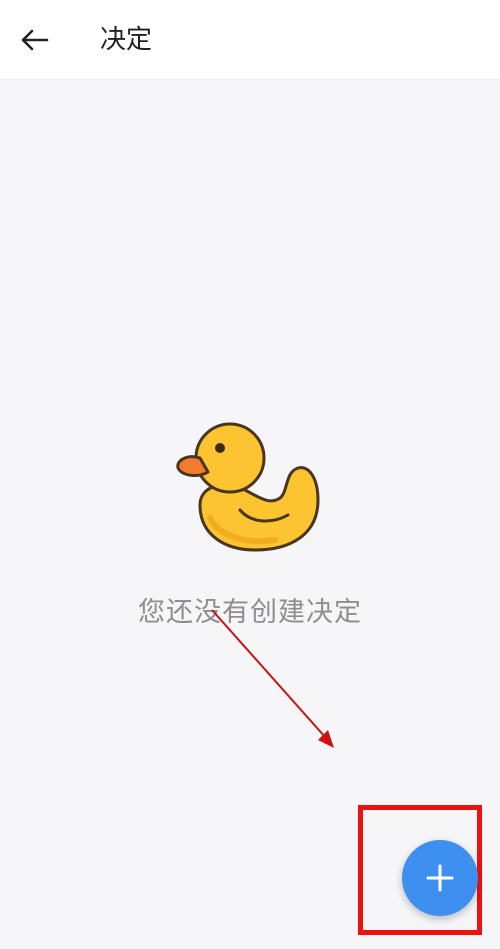  I want to click on arrow-left-icon, so click(35, 40).